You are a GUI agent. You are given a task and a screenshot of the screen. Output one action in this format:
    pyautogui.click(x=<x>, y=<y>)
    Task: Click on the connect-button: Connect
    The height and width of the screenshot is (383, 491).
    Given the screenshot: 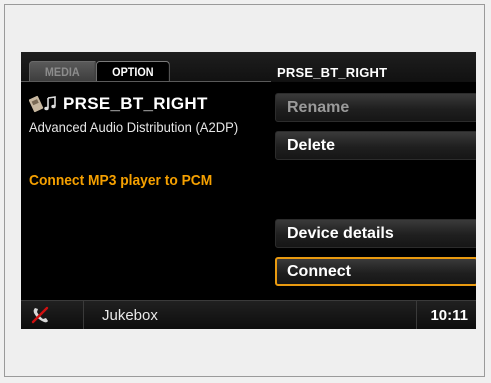 What is the action you would take?
    pyautogui.click(x=375, y=271)
    